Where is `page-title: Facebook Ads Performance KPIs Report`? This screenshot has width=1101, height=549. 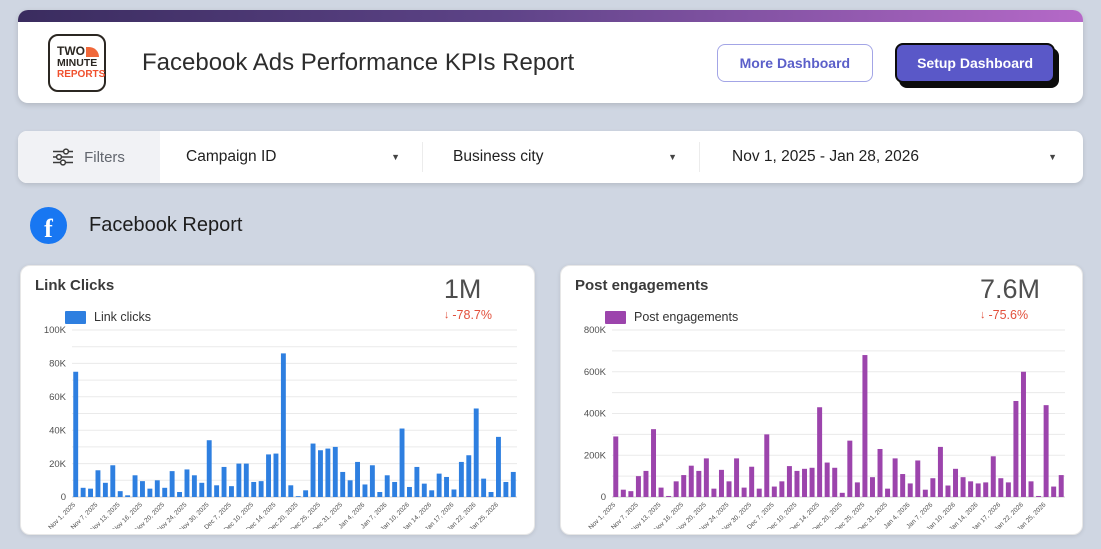 page-title: Facebook Ads Performance KPIs Report is located at coordinates (358, 62).